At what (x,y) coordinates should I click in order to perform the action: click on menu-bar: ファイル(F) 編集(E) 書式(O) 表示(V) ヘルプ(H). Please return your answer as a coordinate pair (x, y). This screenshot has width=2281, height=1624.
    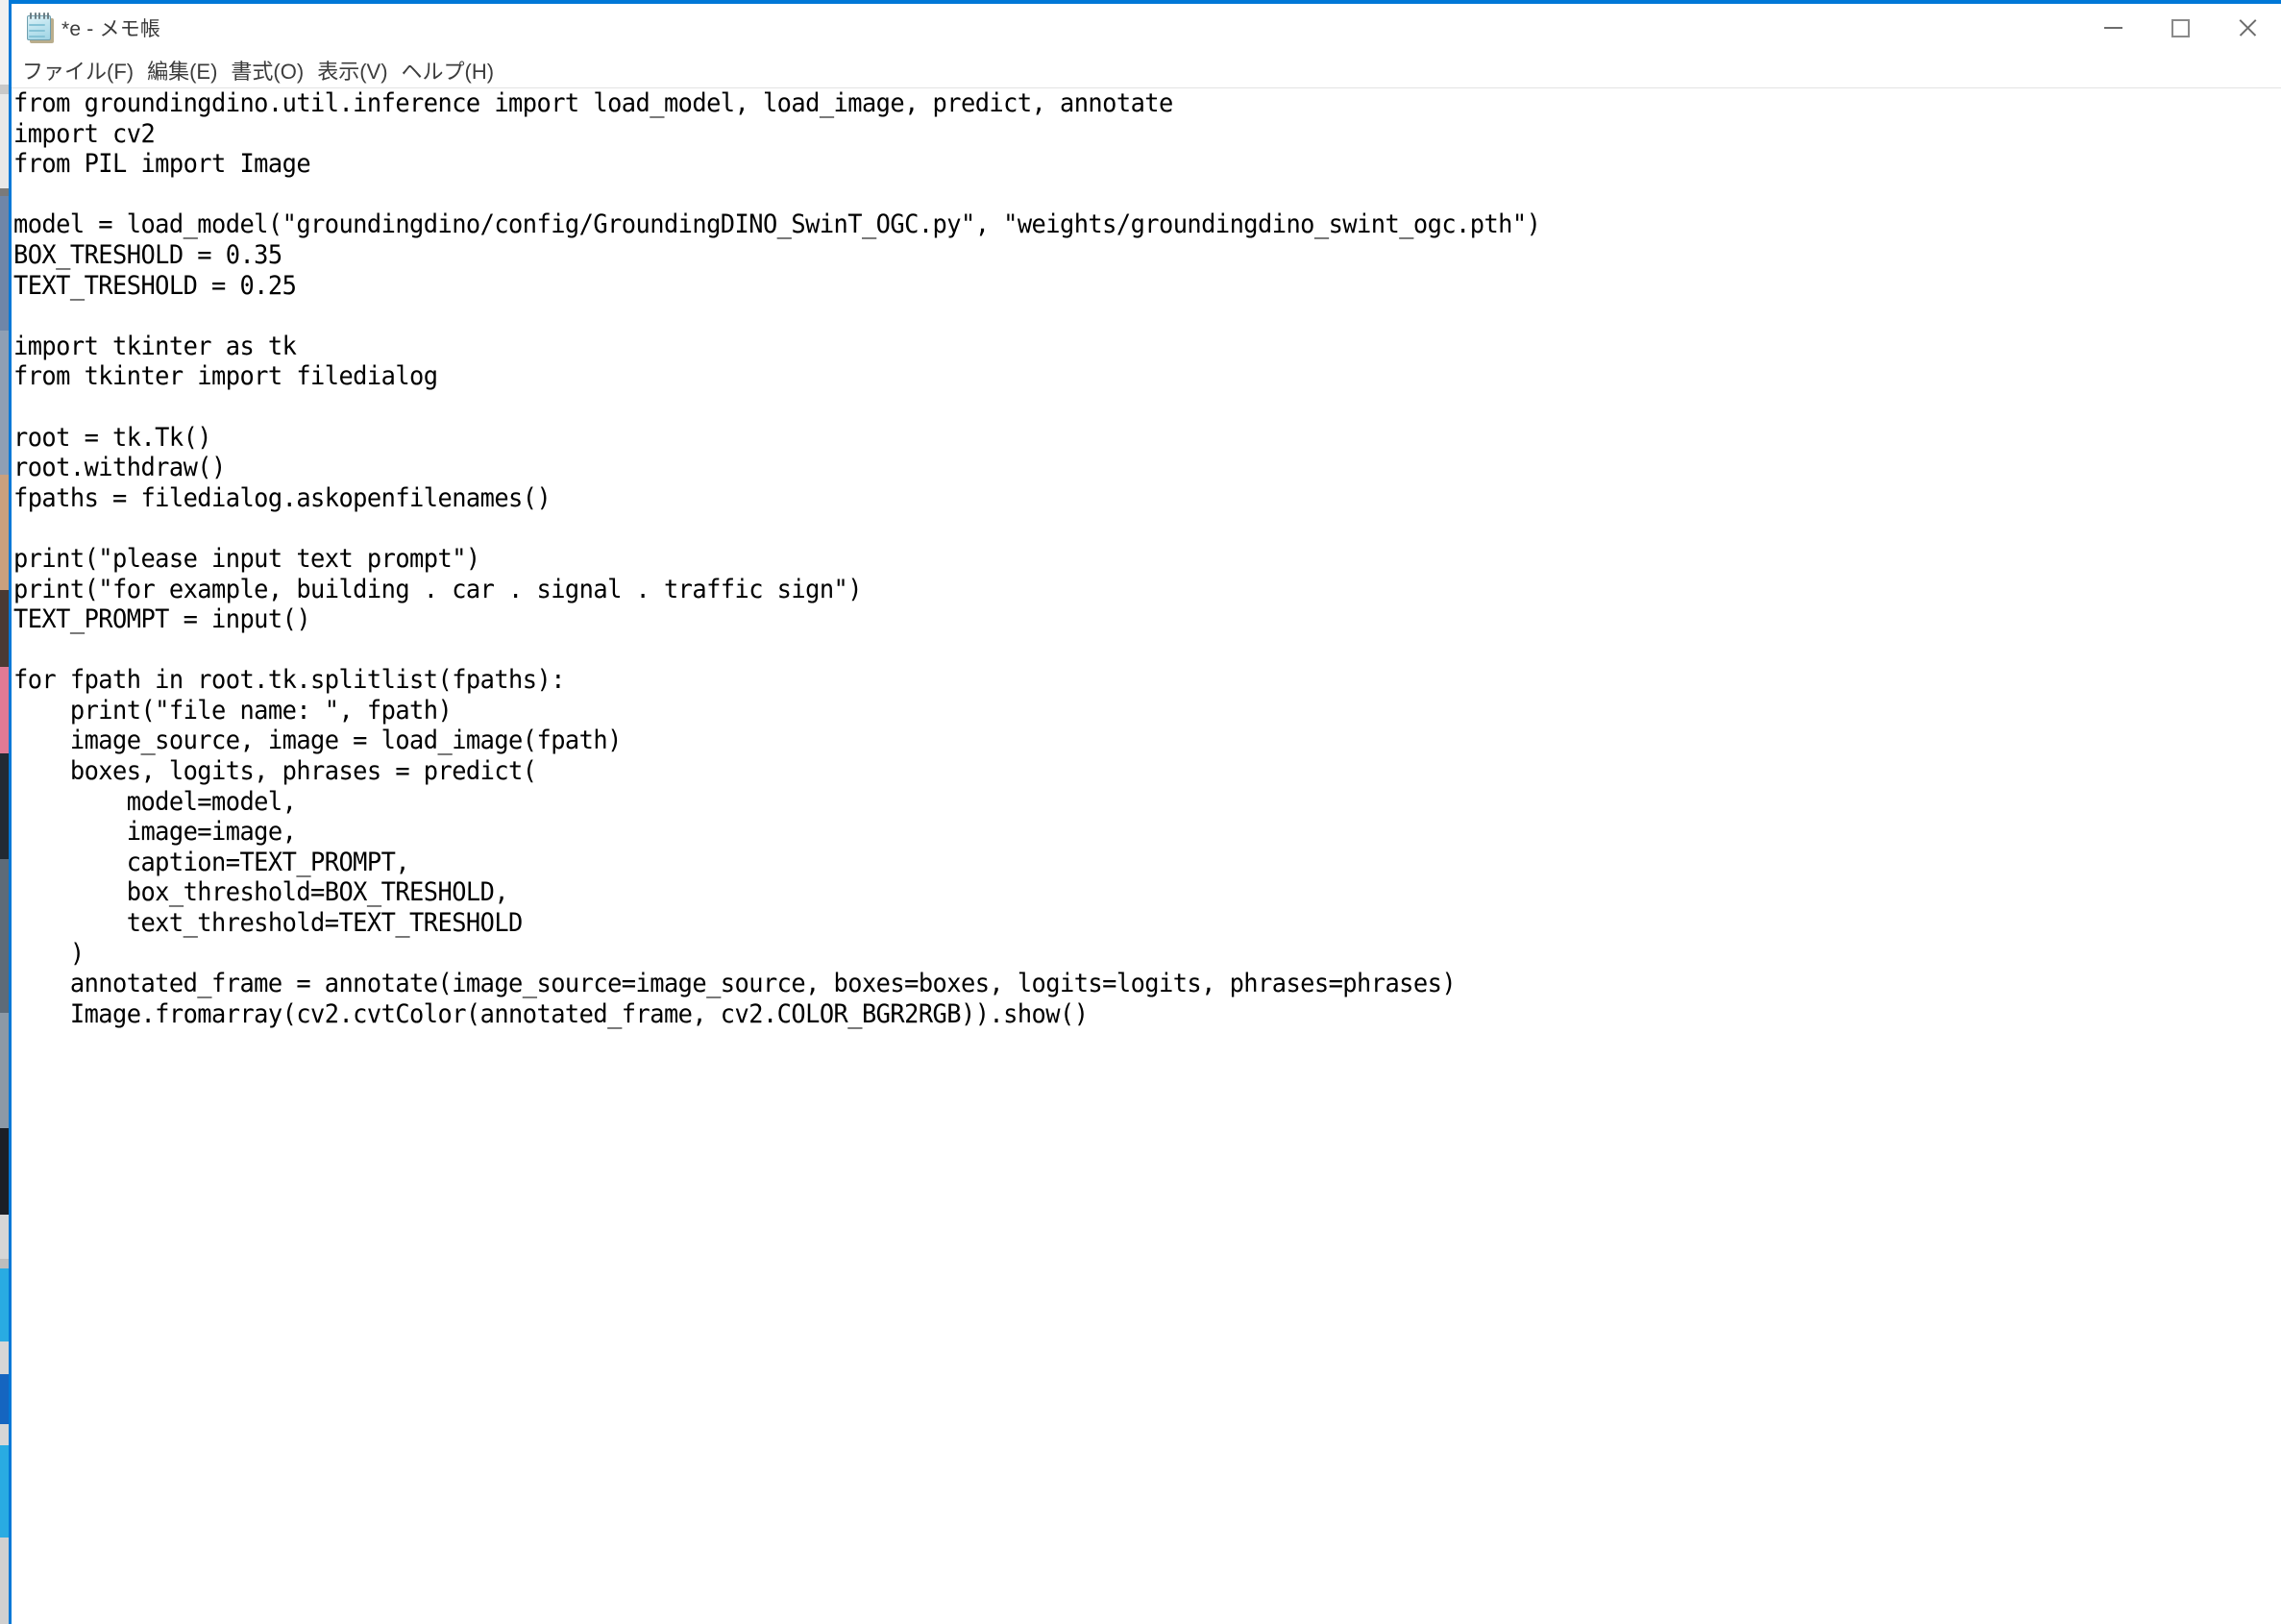
    Looking at the image, I should click on (1146, 70).